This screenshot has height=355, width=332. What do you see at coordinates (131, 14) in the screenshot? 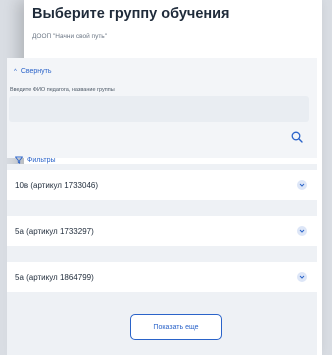
I see `page-title: Выберите группу обучения` at bounding box center [131, 14].